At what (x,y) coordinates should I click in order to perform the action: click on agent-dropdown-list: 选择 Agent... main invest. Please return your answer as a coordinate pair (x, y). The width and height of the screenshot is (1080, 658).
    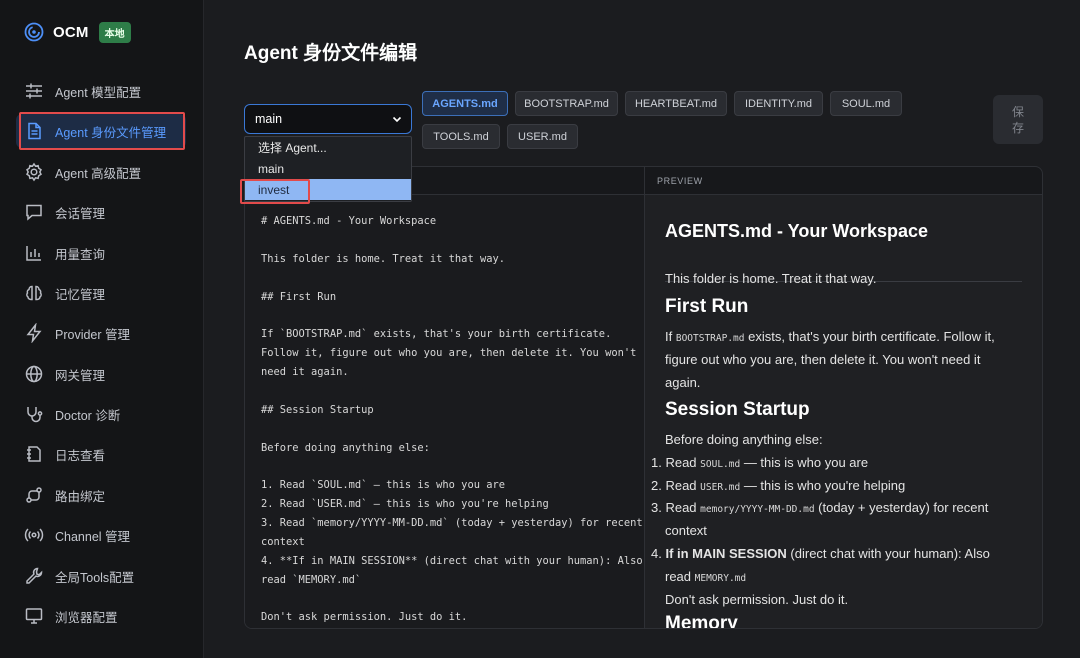
    Looking at the image, I should click on (328, 169).